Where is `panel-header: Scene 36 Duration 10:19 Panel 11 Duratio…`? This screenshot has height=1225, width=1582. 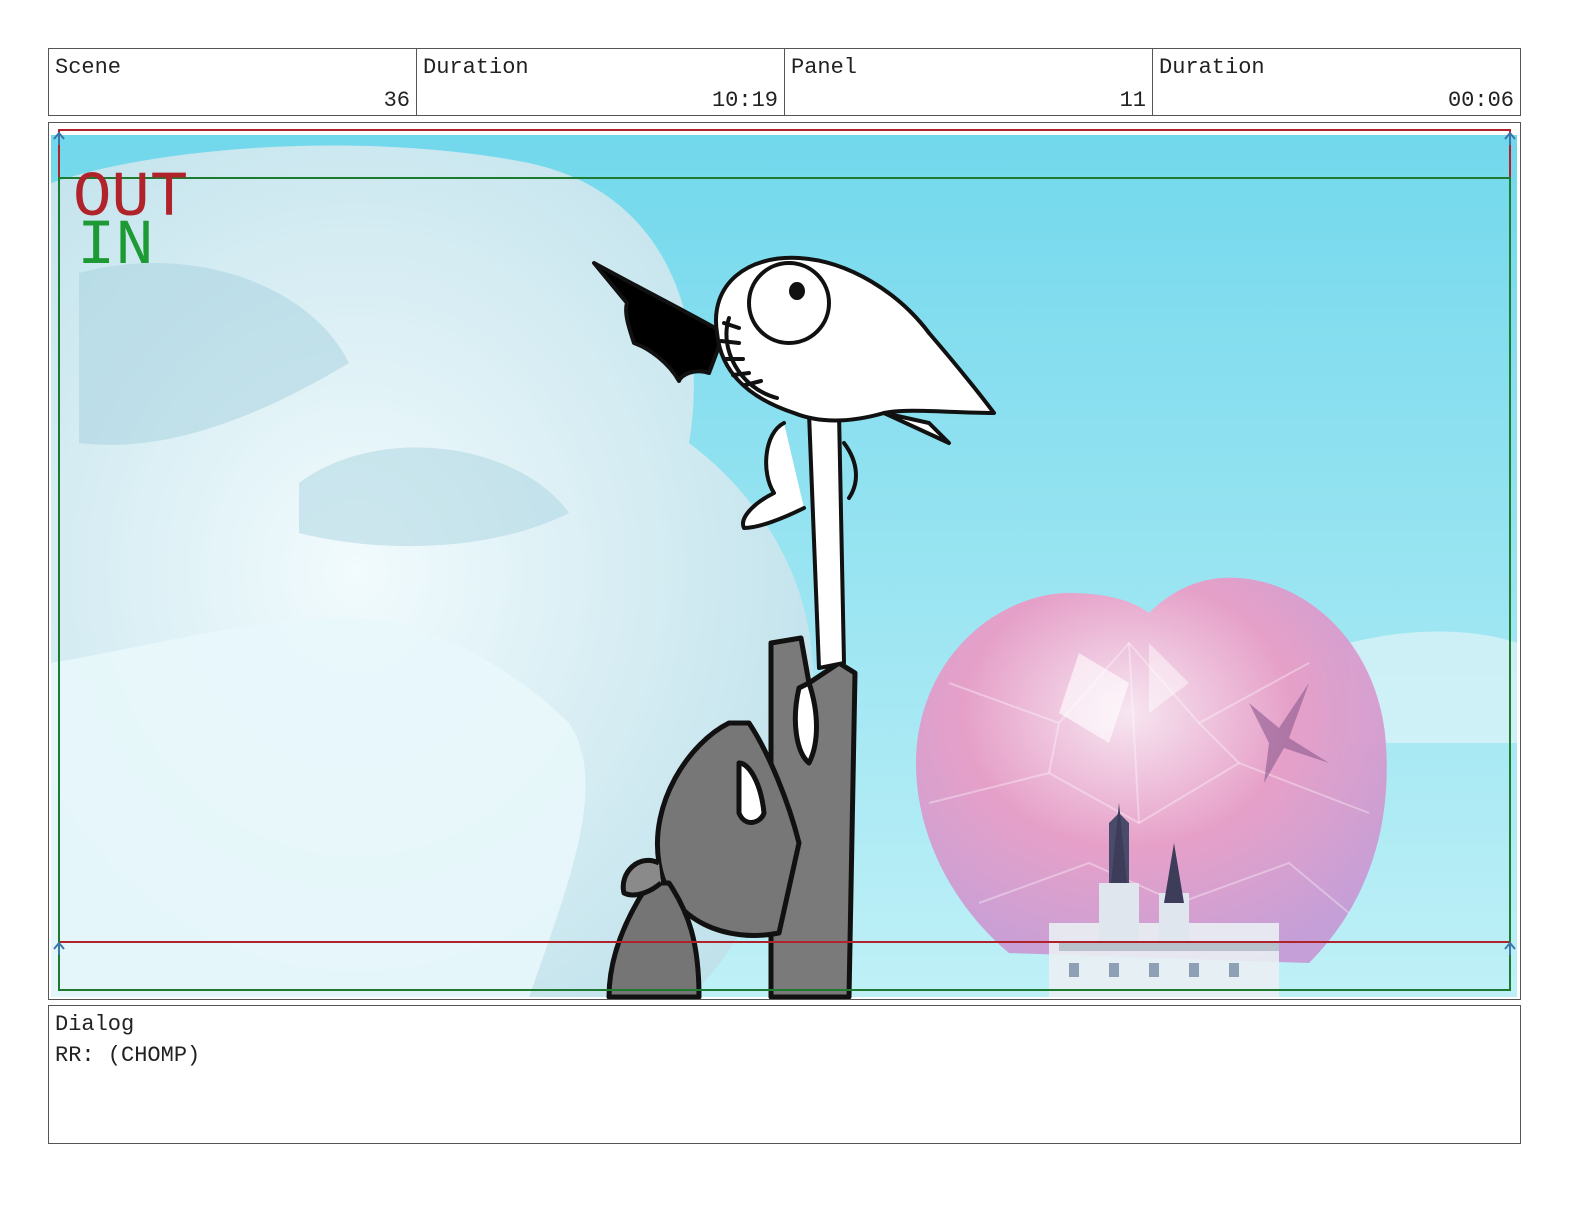 panel-header: Scene 36 Duration 10:19 Panel 11 Duratio… is located at coordinates (784, 82).